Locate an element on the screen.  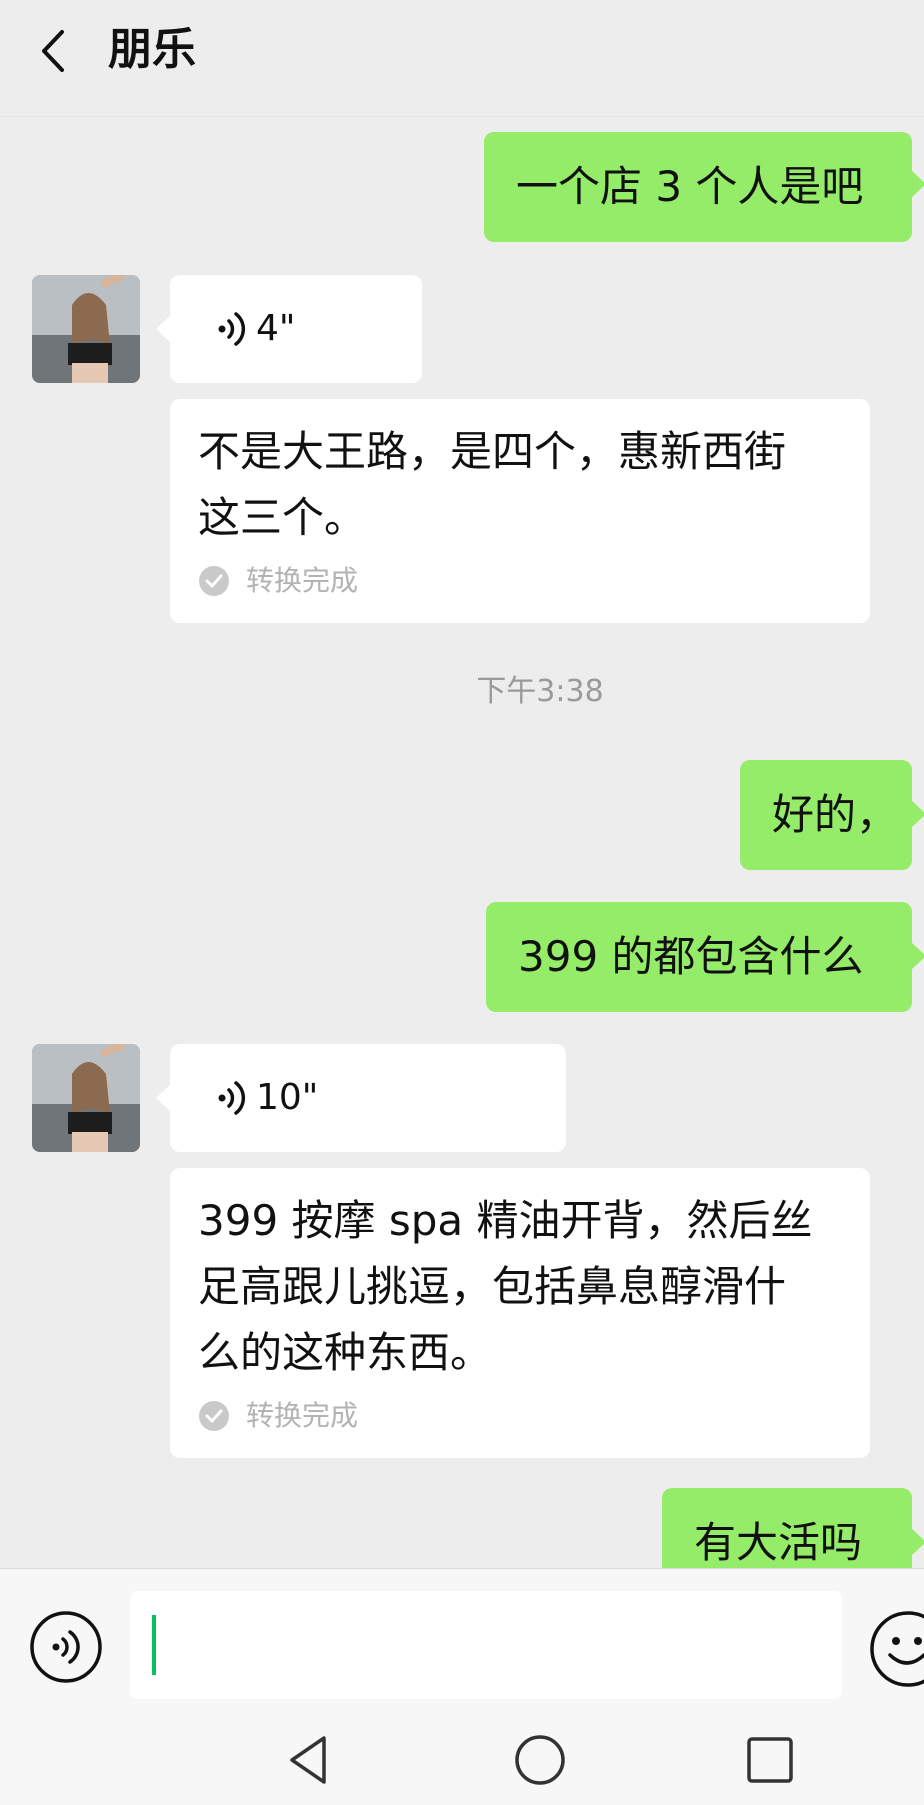
message-text: 好的， is located at coordinates (835, 814).